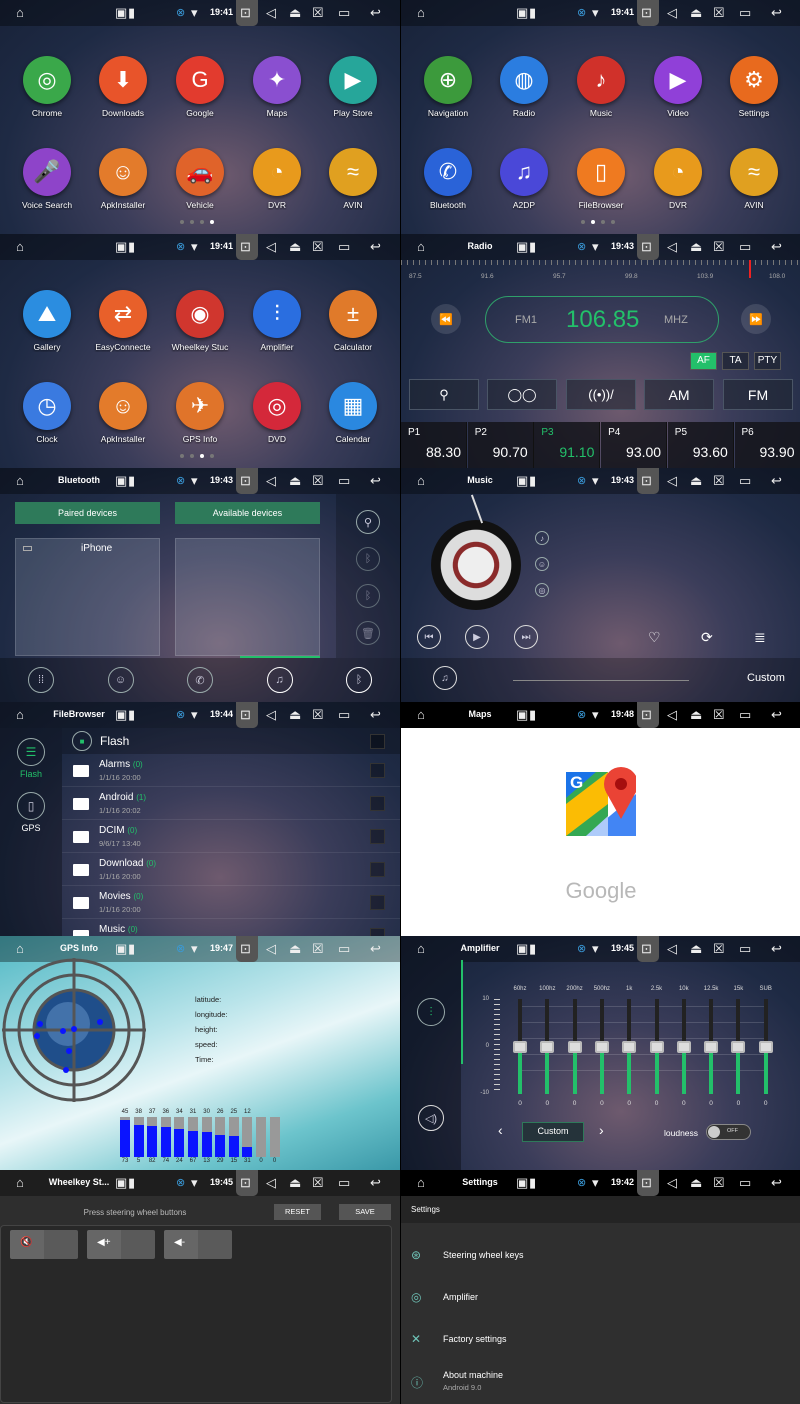 The width and height of the screenshot is (800, 1404). Describe the element at coordinates (679, 394) in the screenshot. I see `am-band-button: AM` at that location.